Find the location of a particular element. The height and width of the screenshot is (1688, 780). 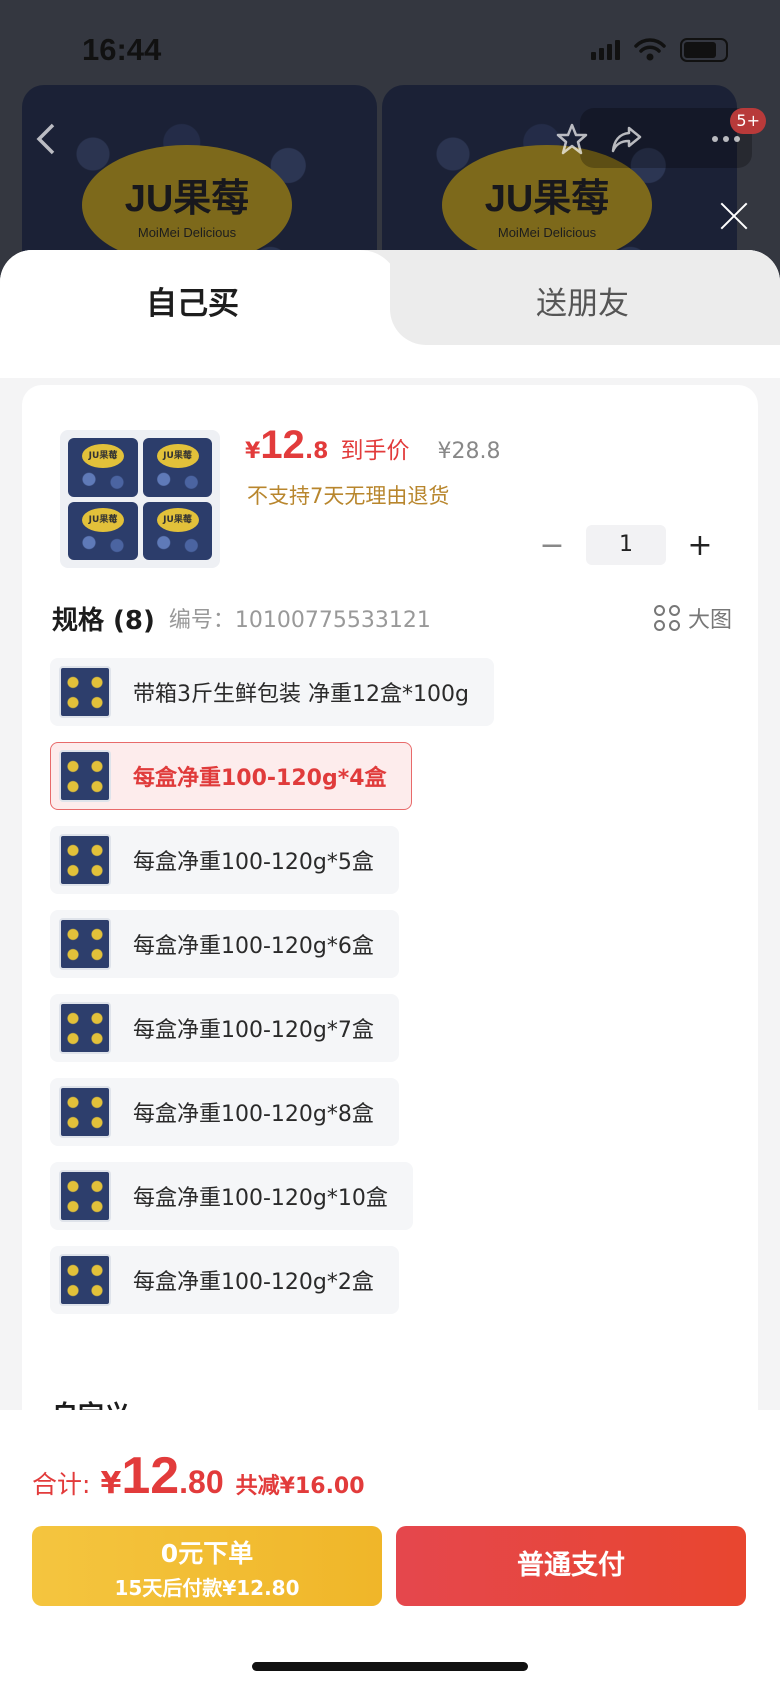

tab-self-buy-label: 自己买 is located at coordinates (192, 300).